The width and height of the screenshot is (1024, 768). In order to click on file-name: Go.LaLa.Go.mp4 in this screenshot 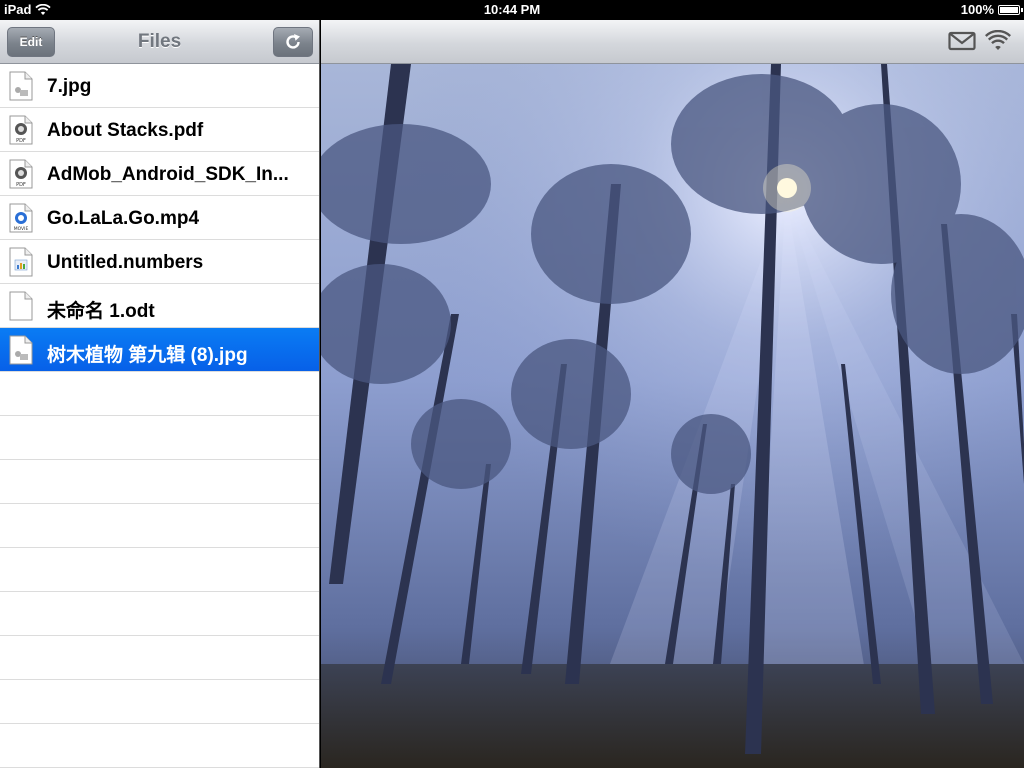, I will do `click(123, 218)`.